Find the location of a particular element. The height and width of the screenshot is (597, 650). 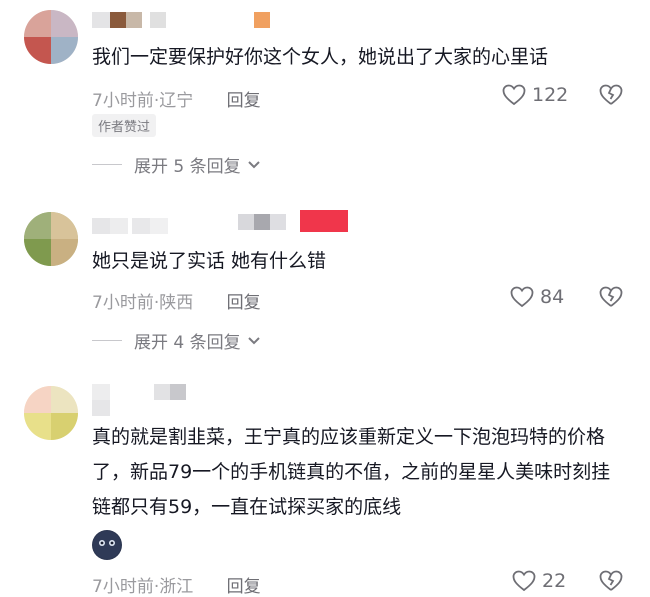

like-count: 122 is located at coordinates (550, 95).